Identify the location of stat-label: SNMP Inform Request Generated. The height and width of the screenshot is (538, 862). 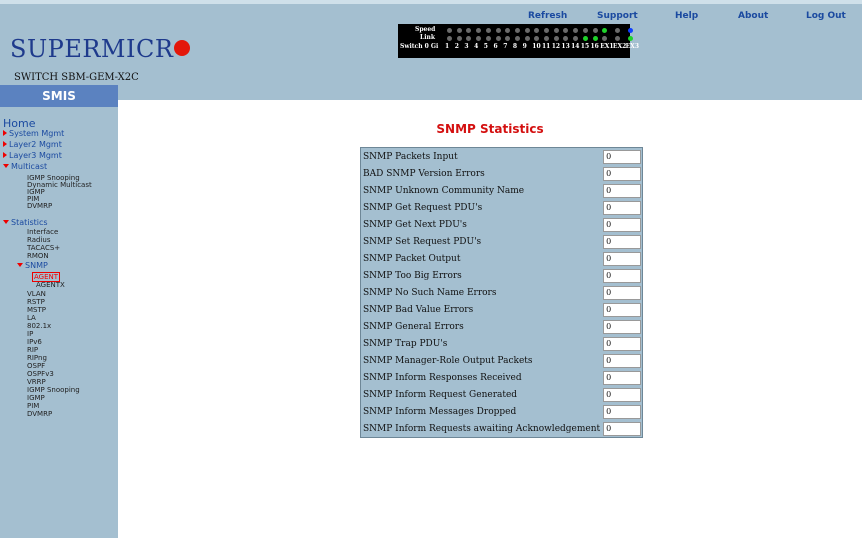
(440, 394).